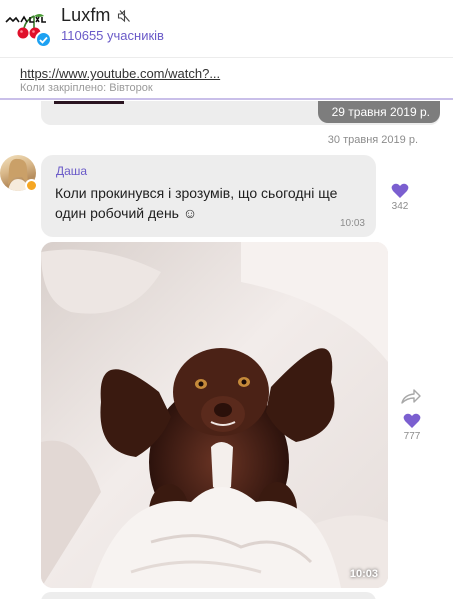 The width and height of the screenshot is (453, 599). Describe the element at coordinates (19, 174) in the screenshot. I see `avatar` at that location.